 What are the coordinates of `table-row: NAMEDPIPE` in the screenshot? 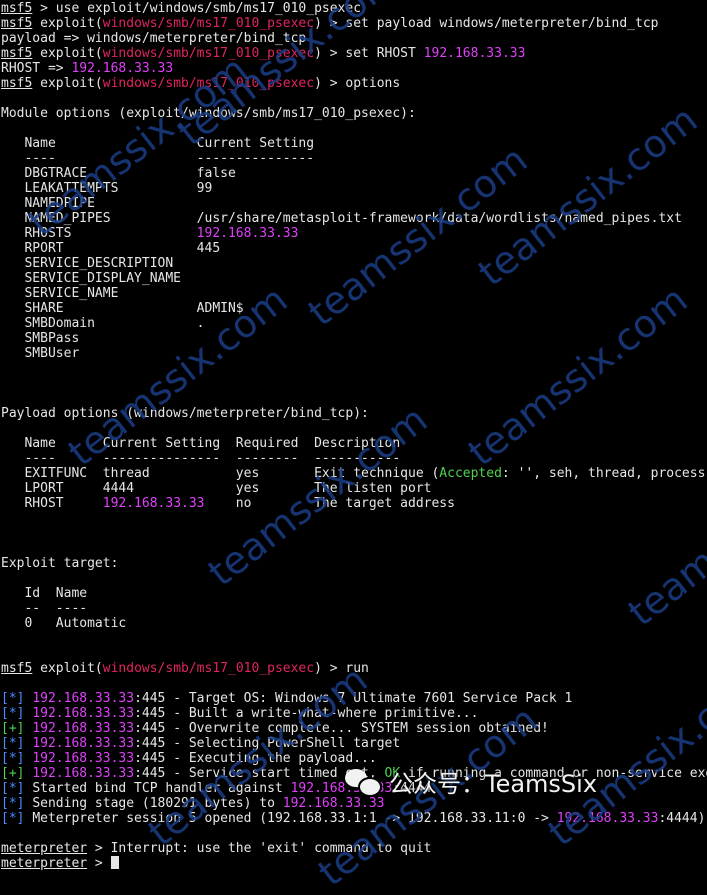 It's located at (354, 203).